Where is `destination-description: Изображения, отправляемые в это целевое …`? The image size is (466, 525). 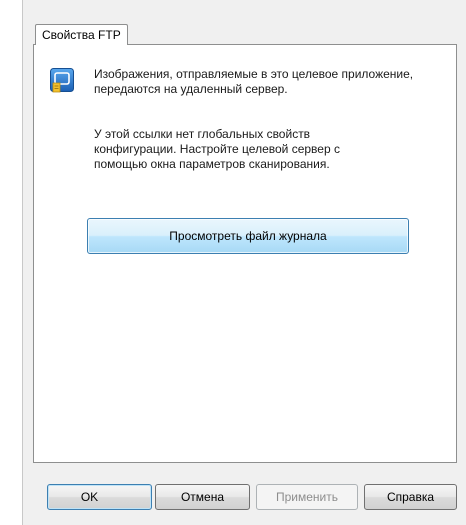 destination-description: Изображения, отправляемые в это целевое … is located at coordinates (254, 81).